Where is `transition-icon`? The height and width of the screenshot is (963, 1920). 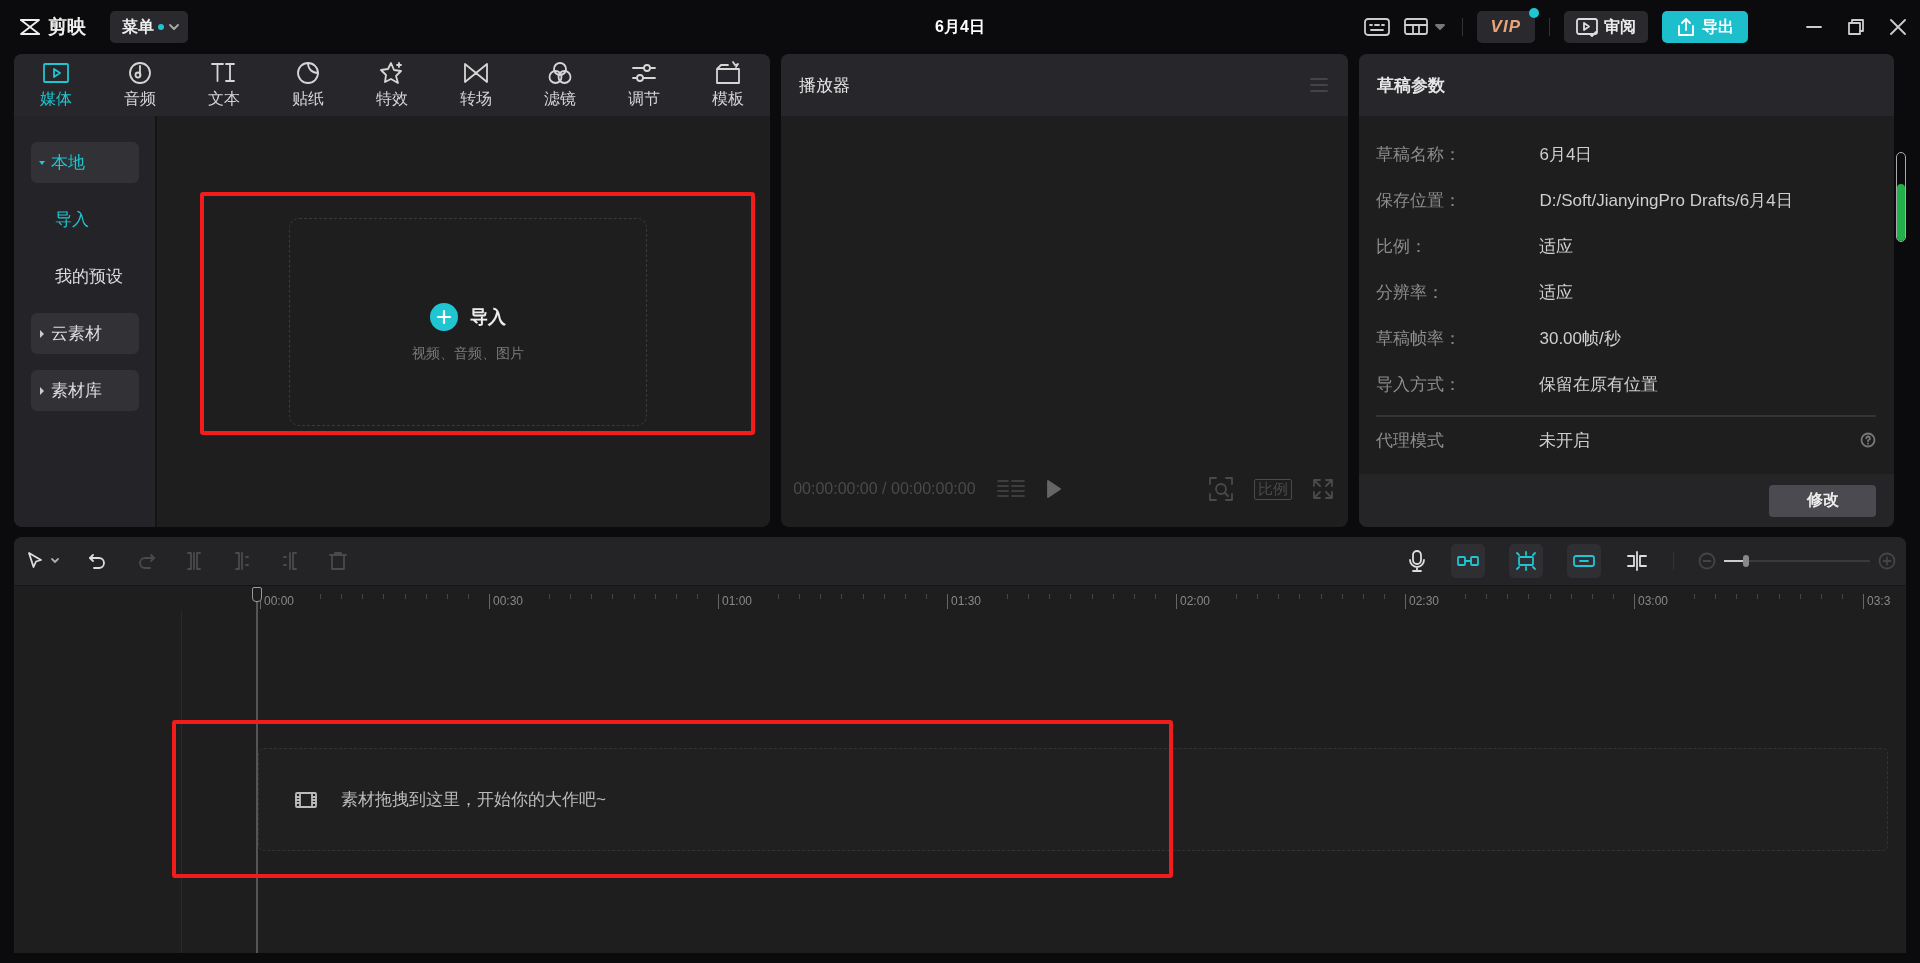 transition-icon is located at coordinates (476, 73).